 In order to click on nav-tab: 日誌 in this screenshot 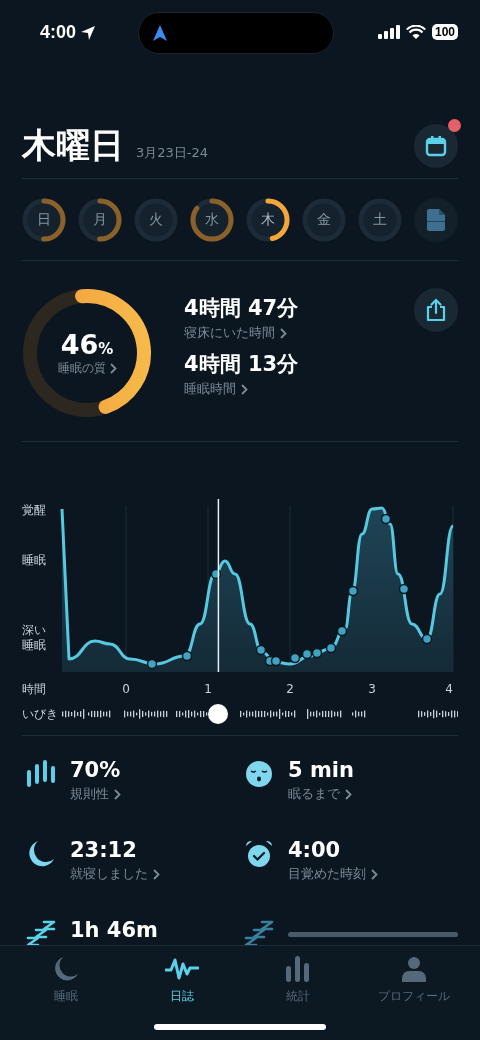, I will do `click(182, 993)`.